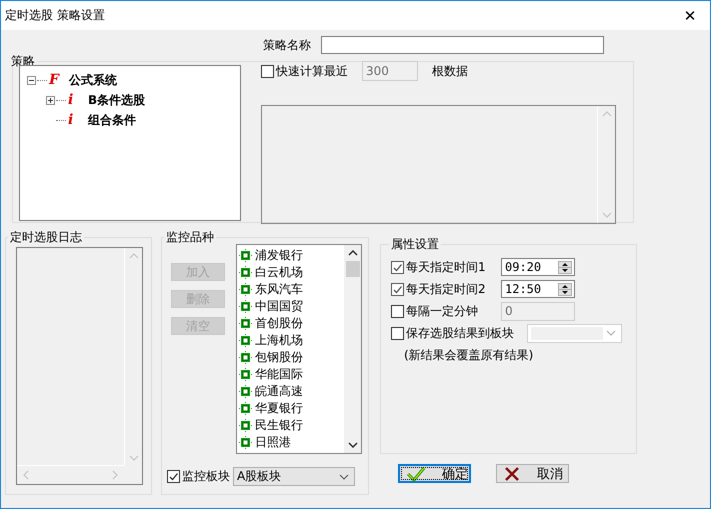 Image resolution: width=711 pixels, height=509 pixels. I want to click on checkbox-label: 保存选股结果到板块, so click(460, 333).